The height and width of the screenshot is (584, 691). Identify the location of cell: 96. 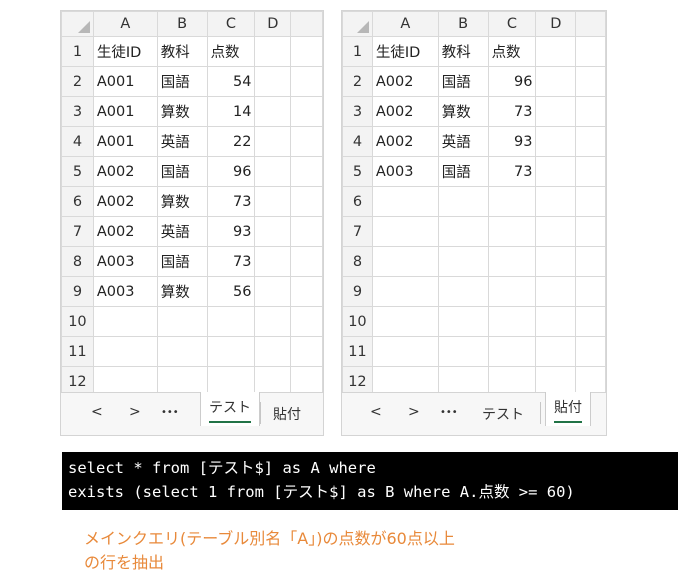
(512, 81).